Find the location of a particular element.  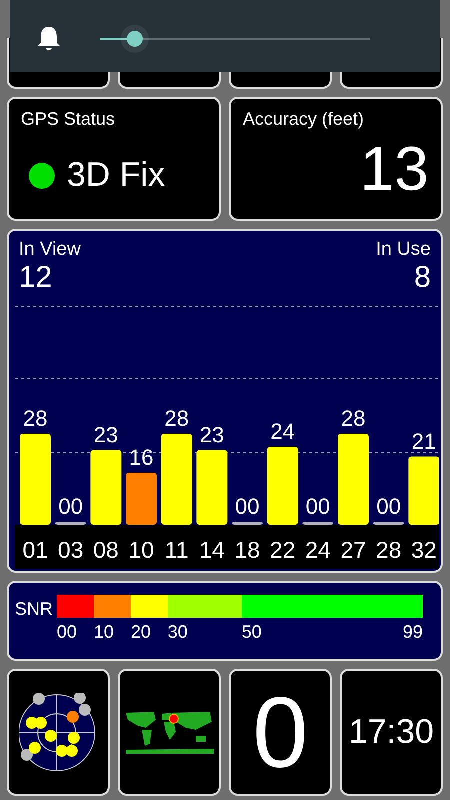

in-view-count: 12 is located at coordinates (36, 278).